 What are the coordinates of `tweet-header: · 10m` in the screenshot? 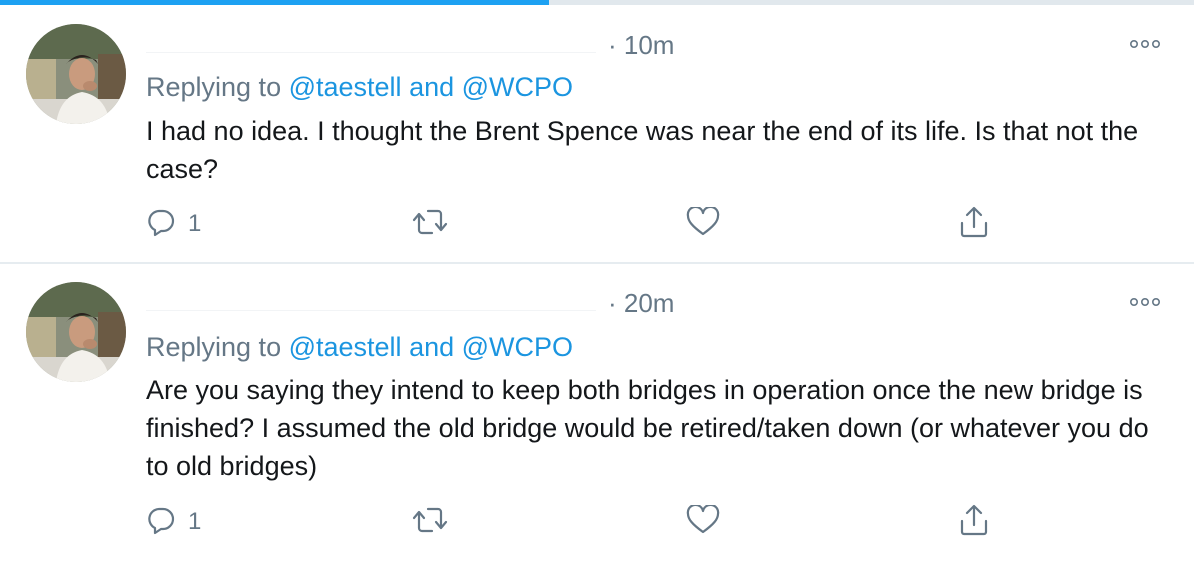 It's located at (626, 47).